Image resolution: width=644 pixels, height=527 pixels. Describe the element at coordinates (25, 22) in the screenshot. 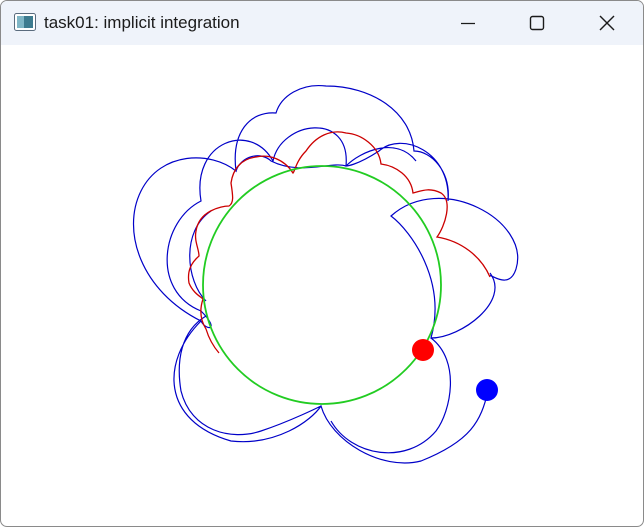

I see `app-window-icon` at that location.